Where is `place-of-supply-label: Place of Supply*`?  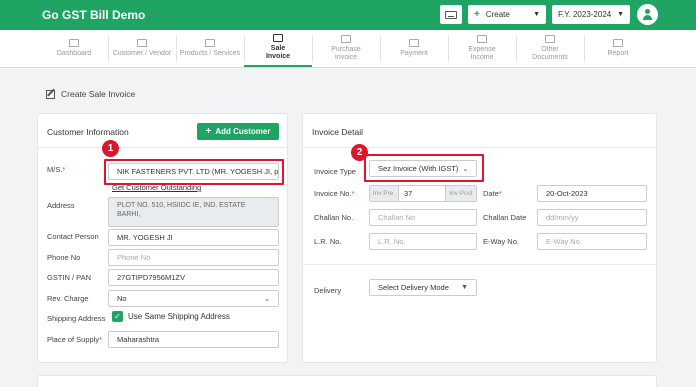 place-of-supply-label: Place of Supply* is located at coordinates (75, 339).